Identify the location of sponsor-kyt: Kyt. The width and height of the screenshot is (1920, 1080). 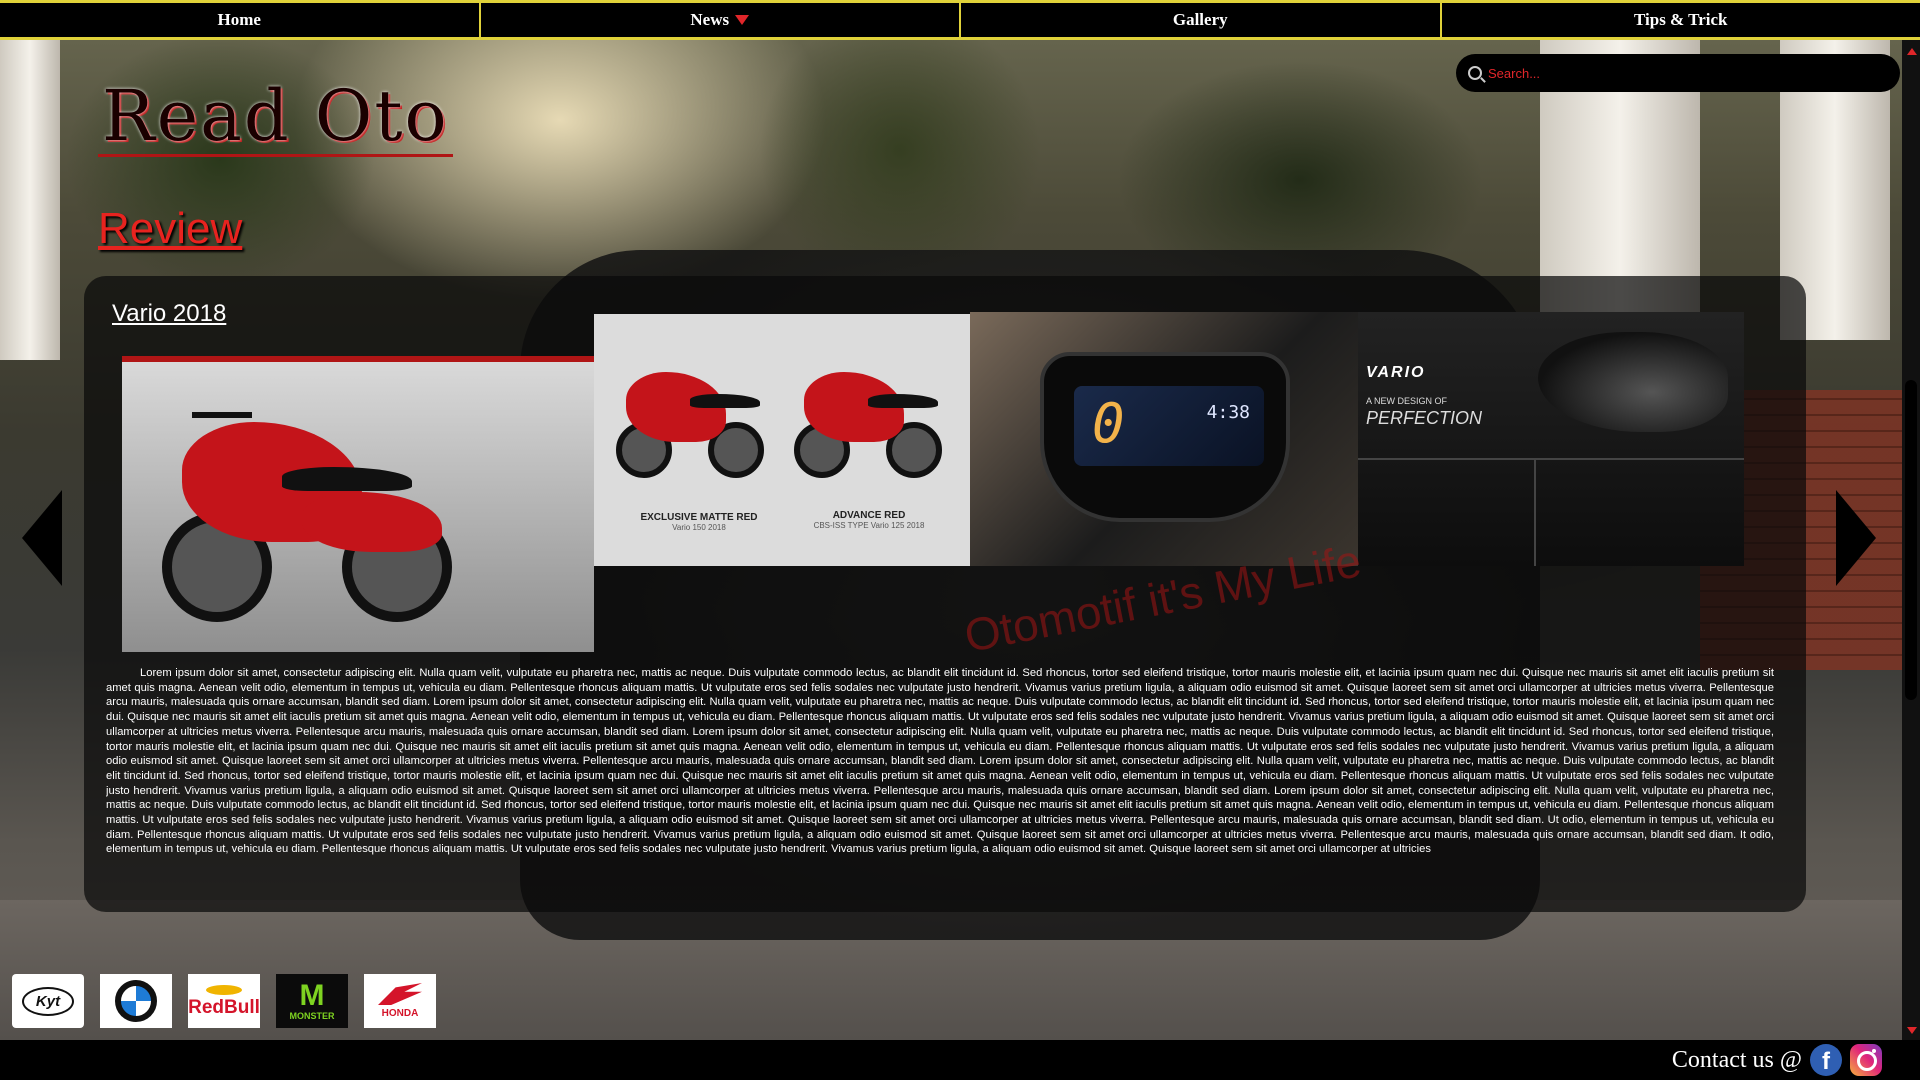
(48, 1001).